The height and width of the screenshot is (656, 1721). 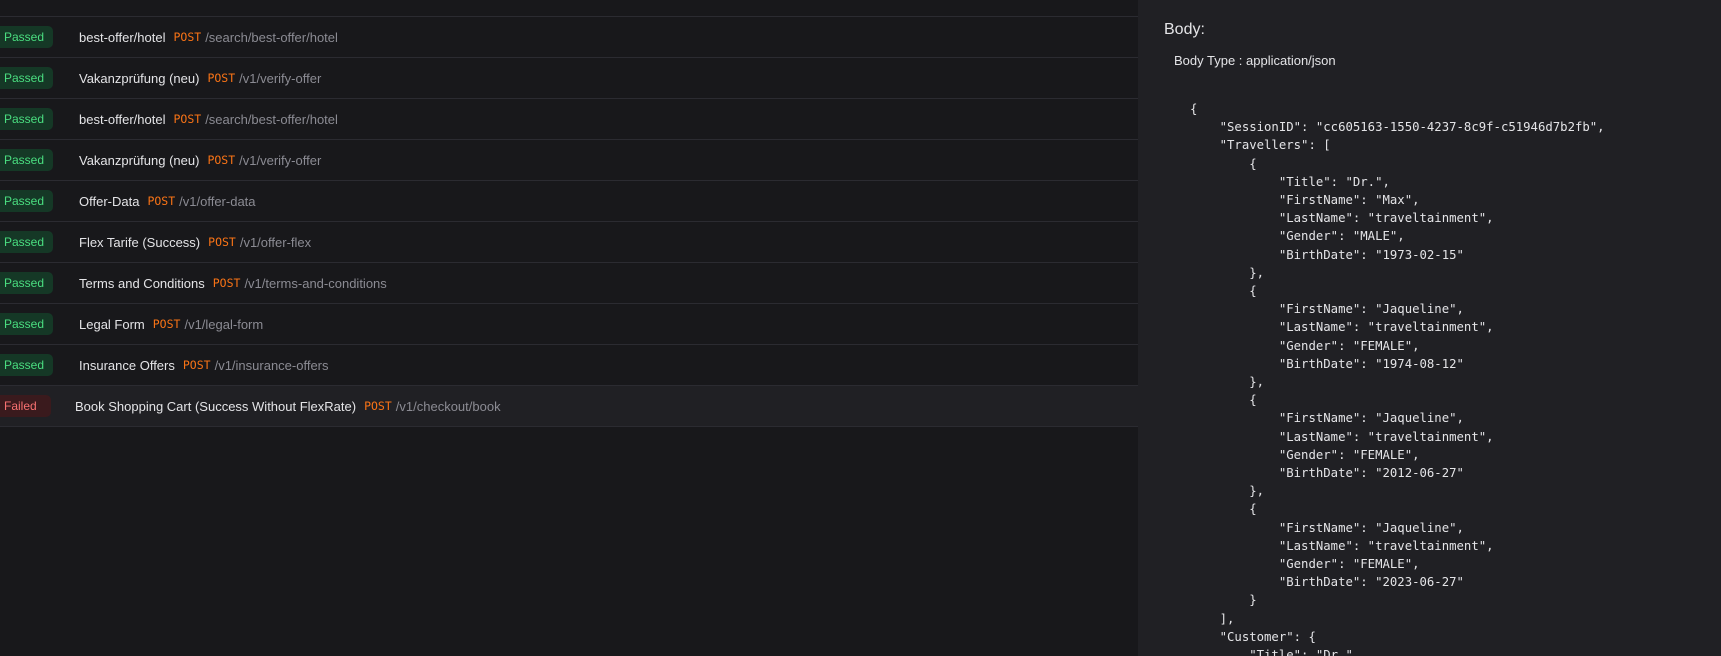 What do you see at coordinates (569, 201) in the screenshot?
I see `request-row: Passed Offer-Data POST /v1/offer-data` at bounding box center [569, 201].